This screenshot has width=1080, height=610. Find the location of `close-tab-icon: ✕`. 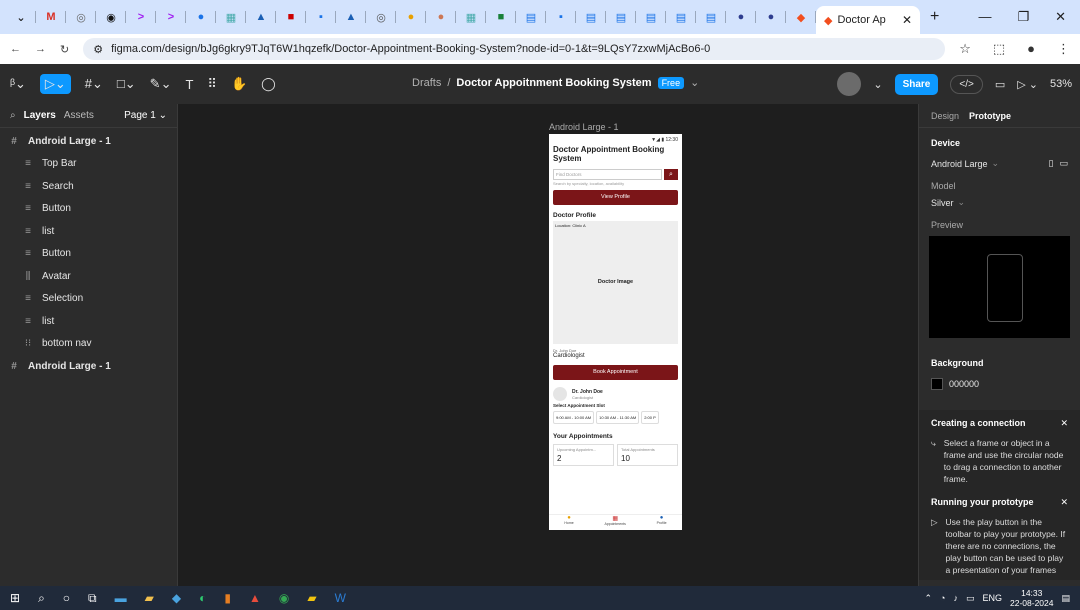

close-tab-icon: ✕ is located at coordinates (907, 20).